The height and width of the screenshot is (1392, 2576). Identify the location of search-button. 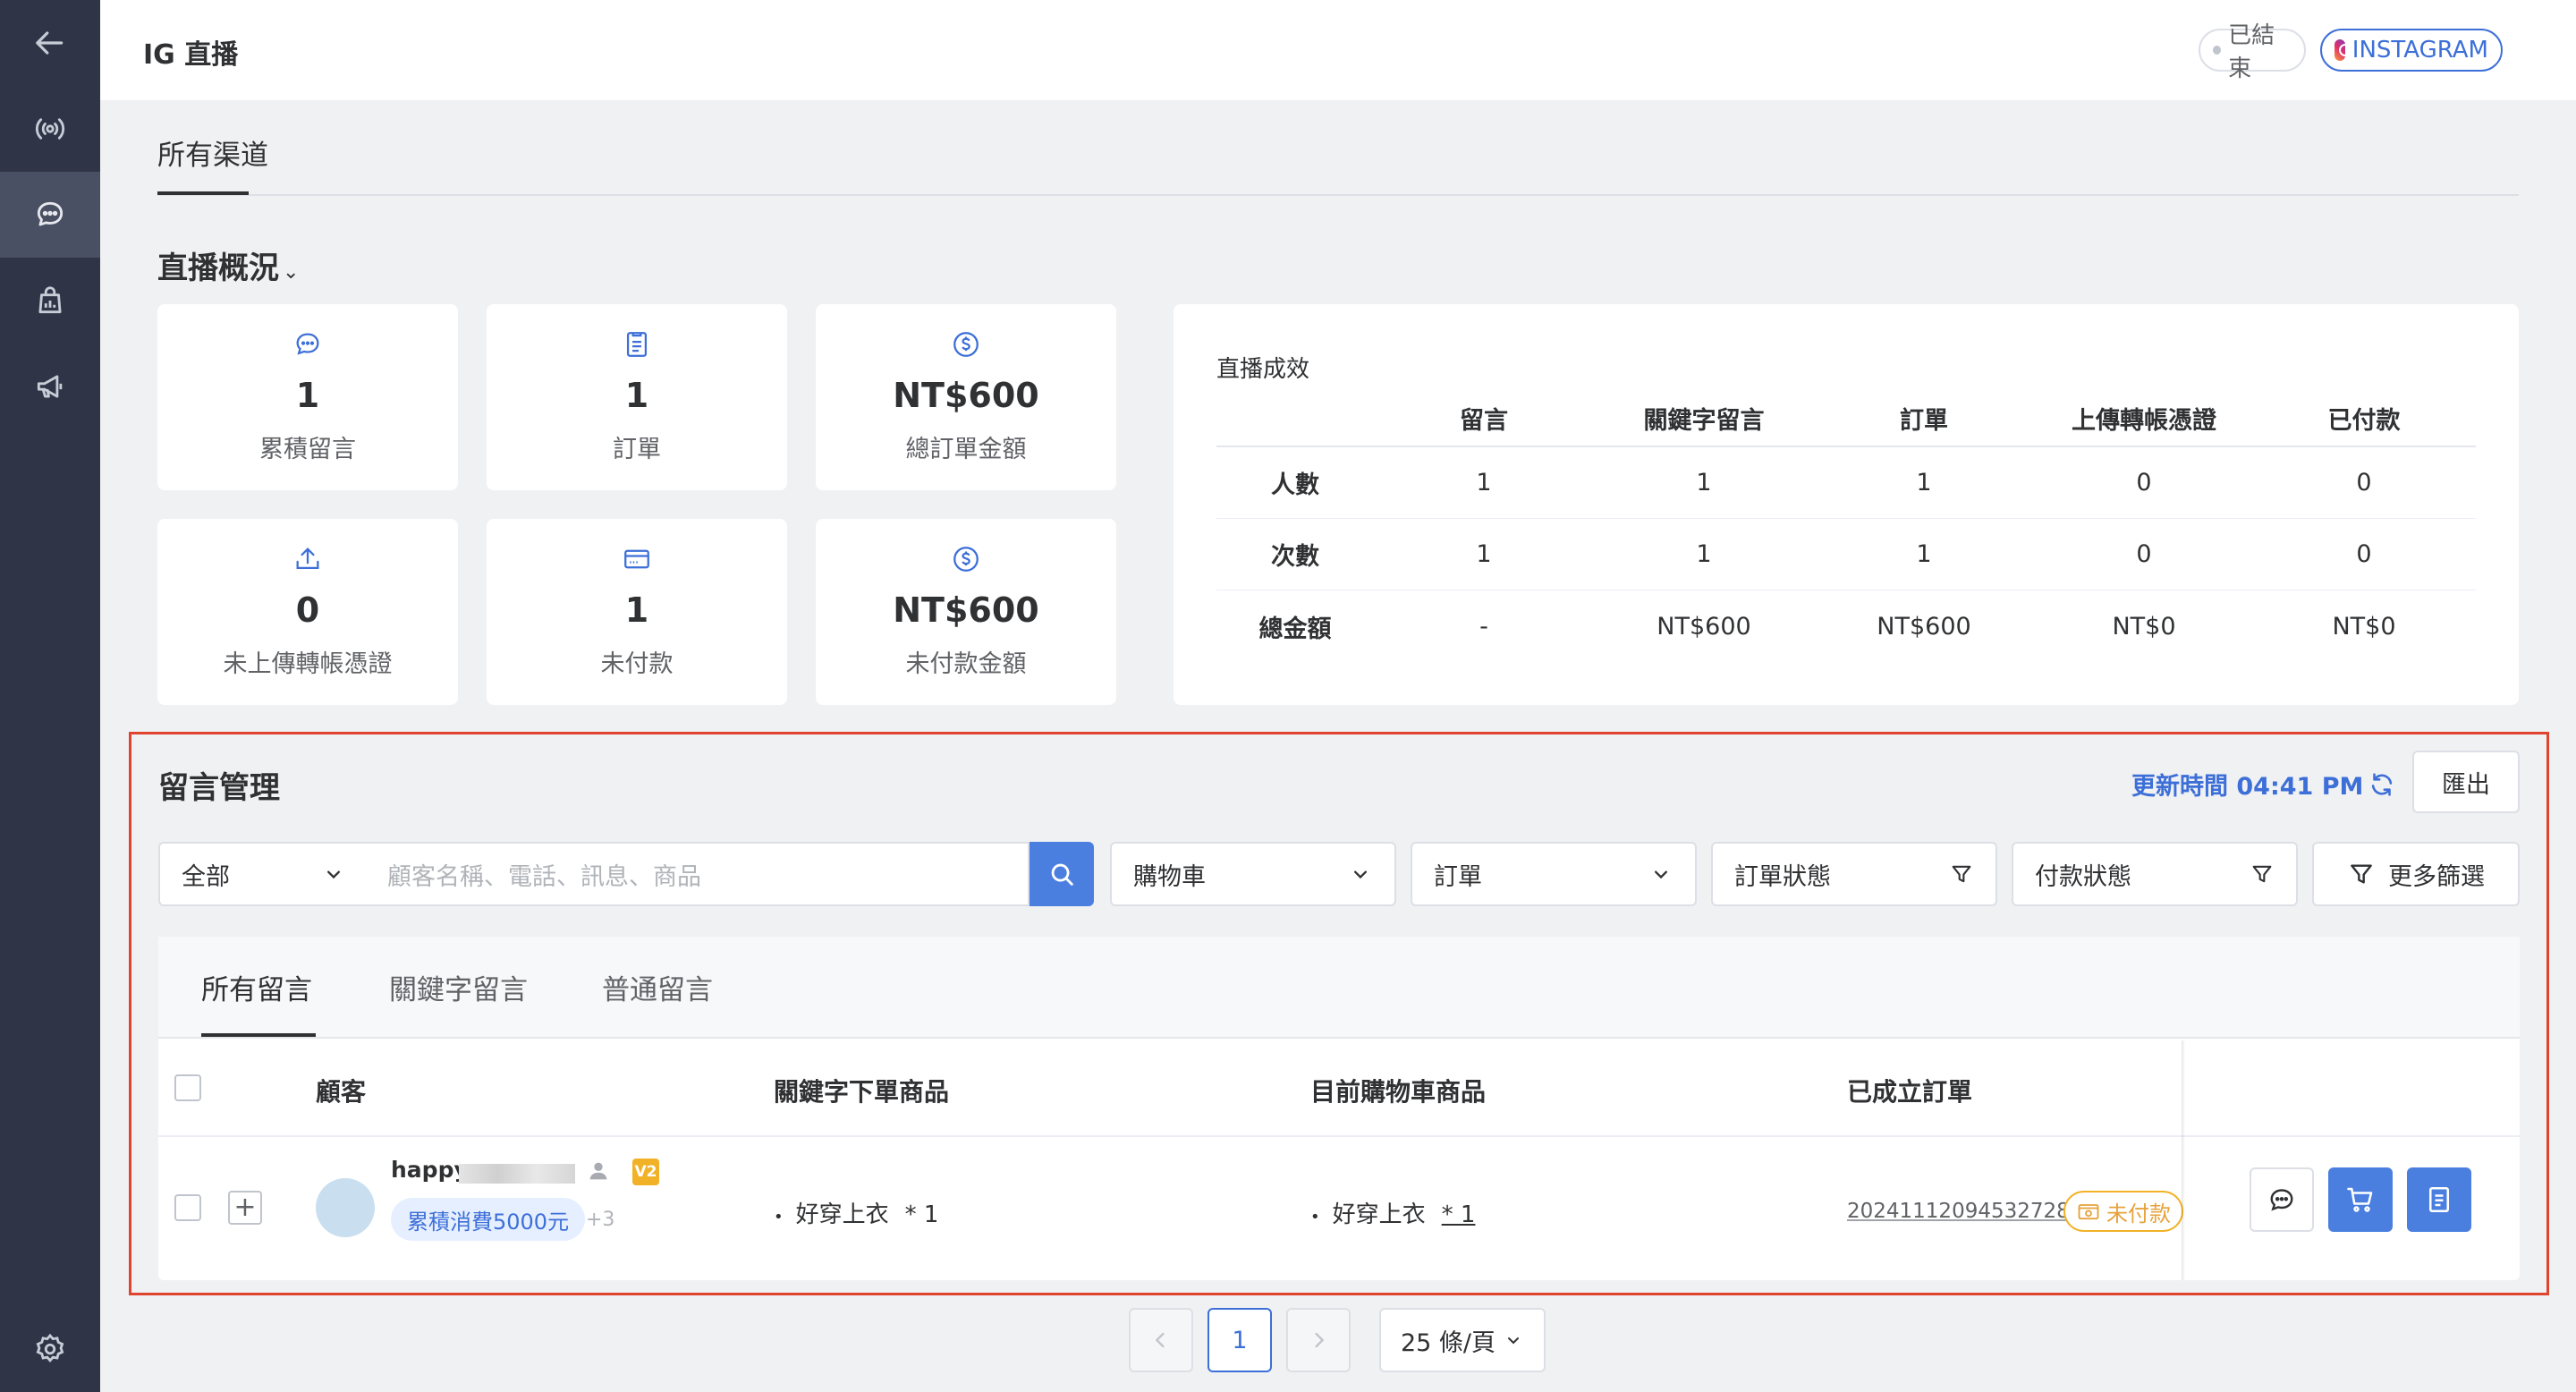
(1062, 874).